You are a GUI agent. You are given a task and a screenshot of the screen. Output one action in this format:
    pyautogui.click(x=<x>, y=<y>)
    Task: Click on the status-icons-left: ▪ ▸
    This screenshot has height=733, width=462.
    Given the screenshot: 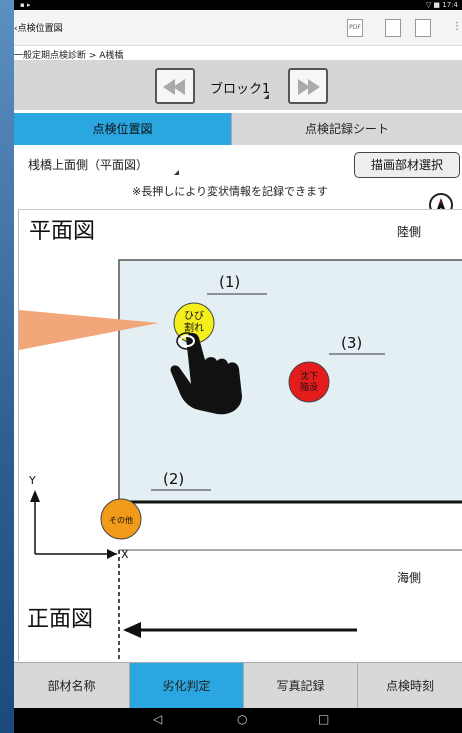 What is the action you would take?
    pyautogui.click(x=25, y=5)
    